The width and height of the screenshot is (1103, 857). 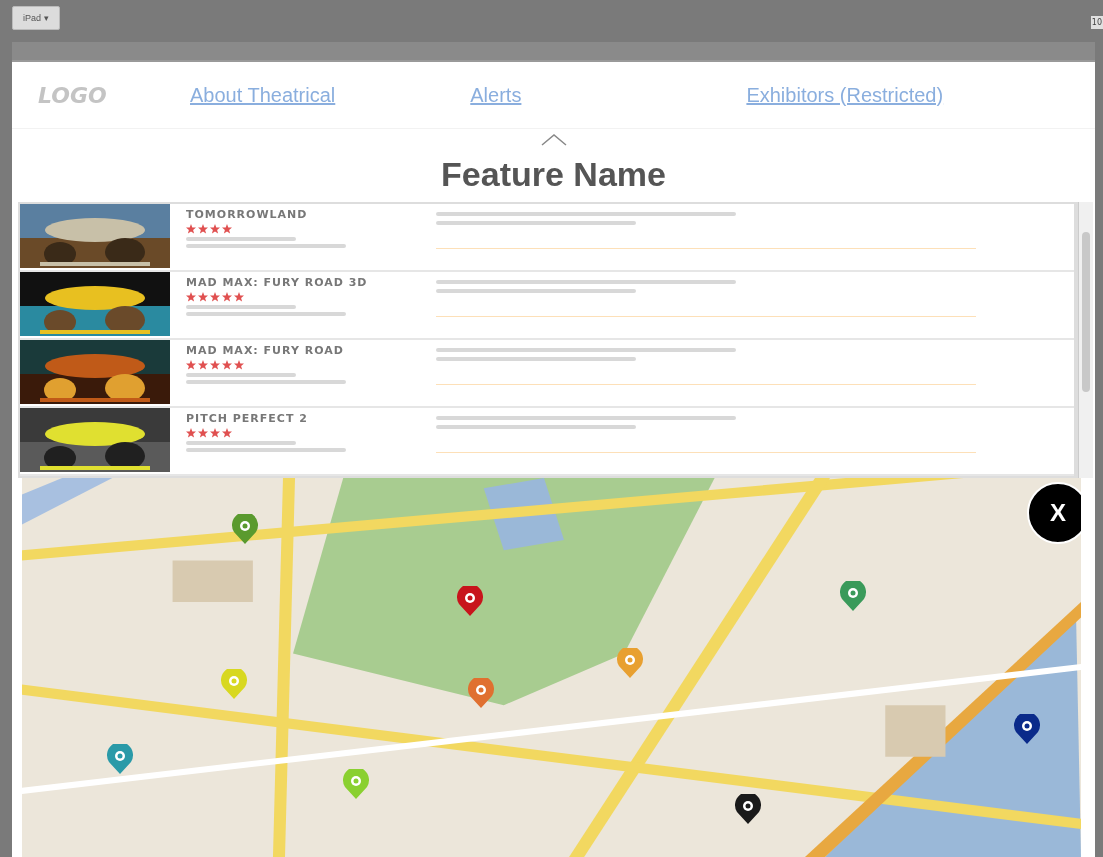 What do you see at coordinates (553, 174) in the screenshot?
I see `feature-title: Feature Name` at bounding box center [553, 174].